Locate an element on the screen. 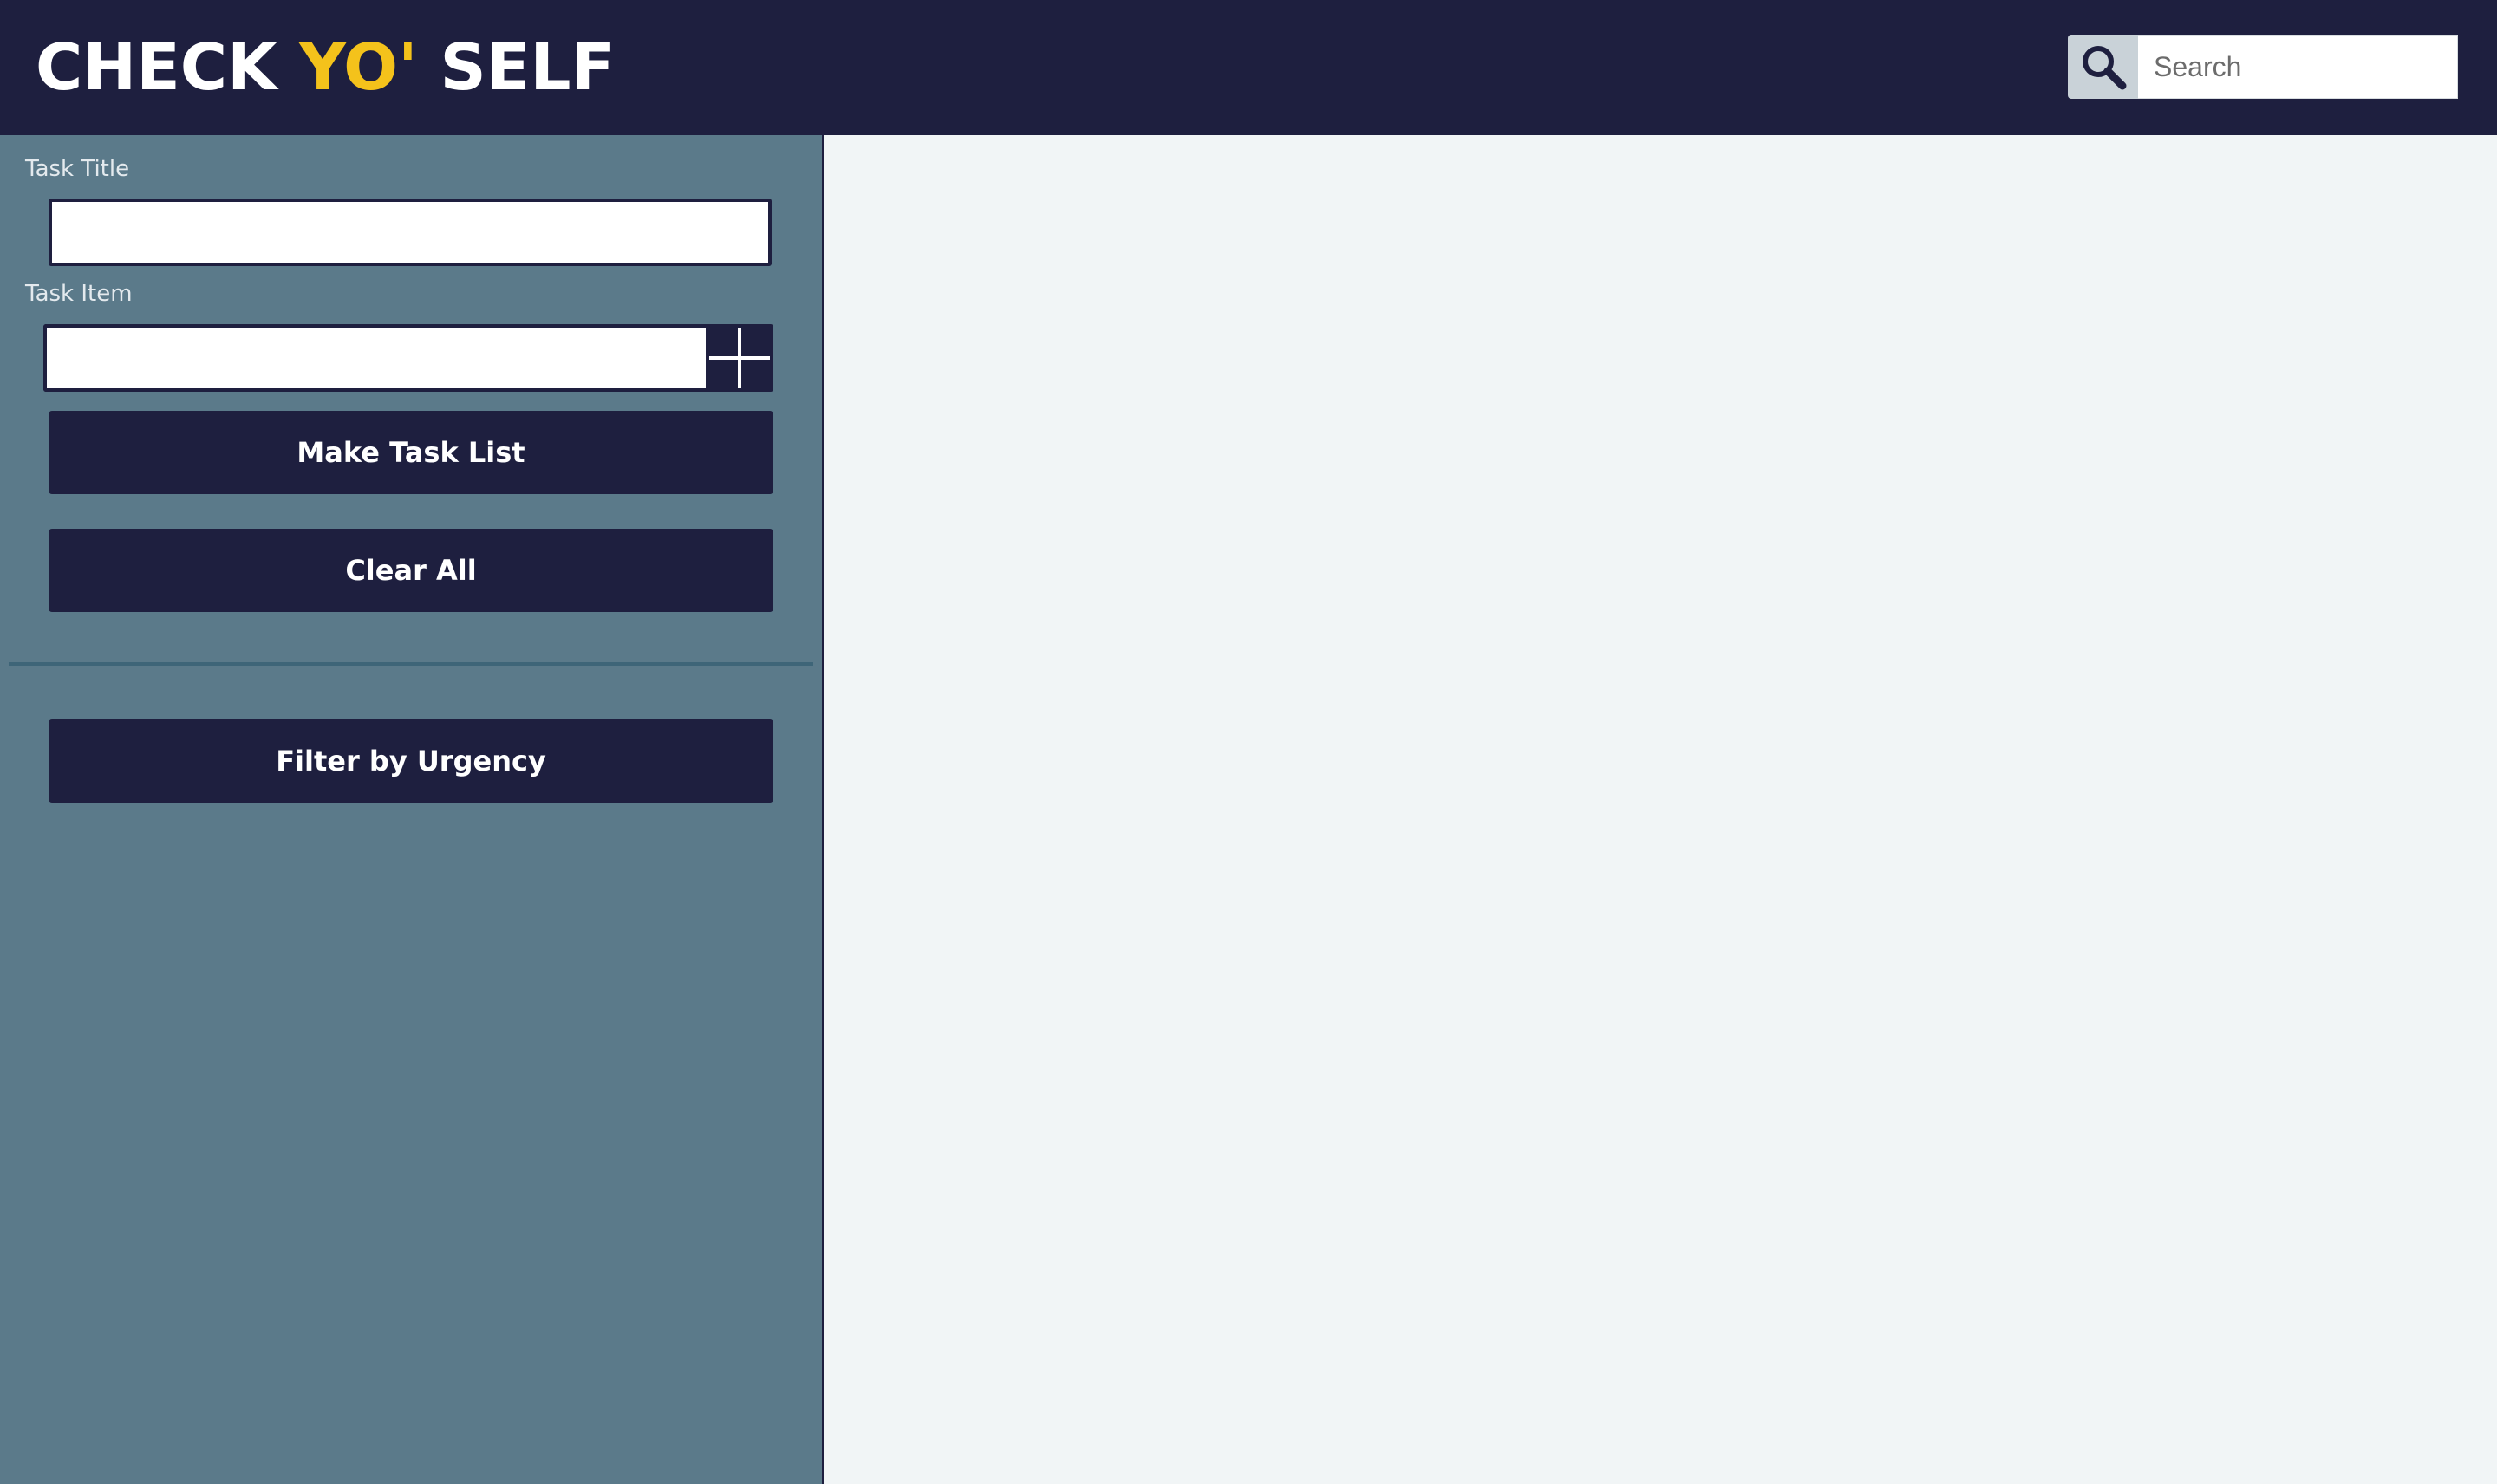 Image resolution: width=2497 pixels, height=1484 pixels. task-title-input is located at coordinates (410, 232).